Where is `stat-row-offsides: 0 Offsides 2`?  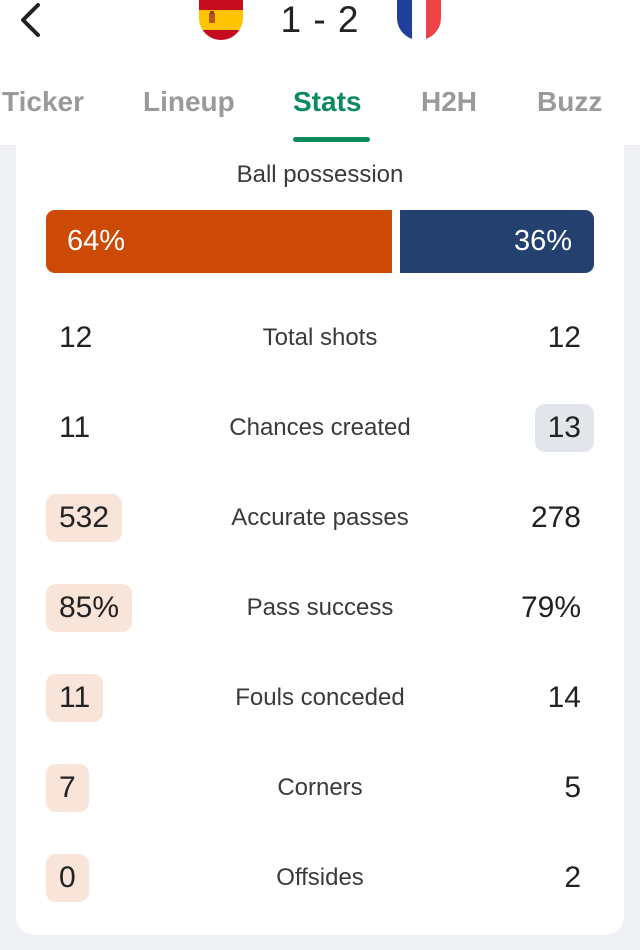 stat-row-offsides: 0 Offsides 2 is located at coordinates (320, 878).